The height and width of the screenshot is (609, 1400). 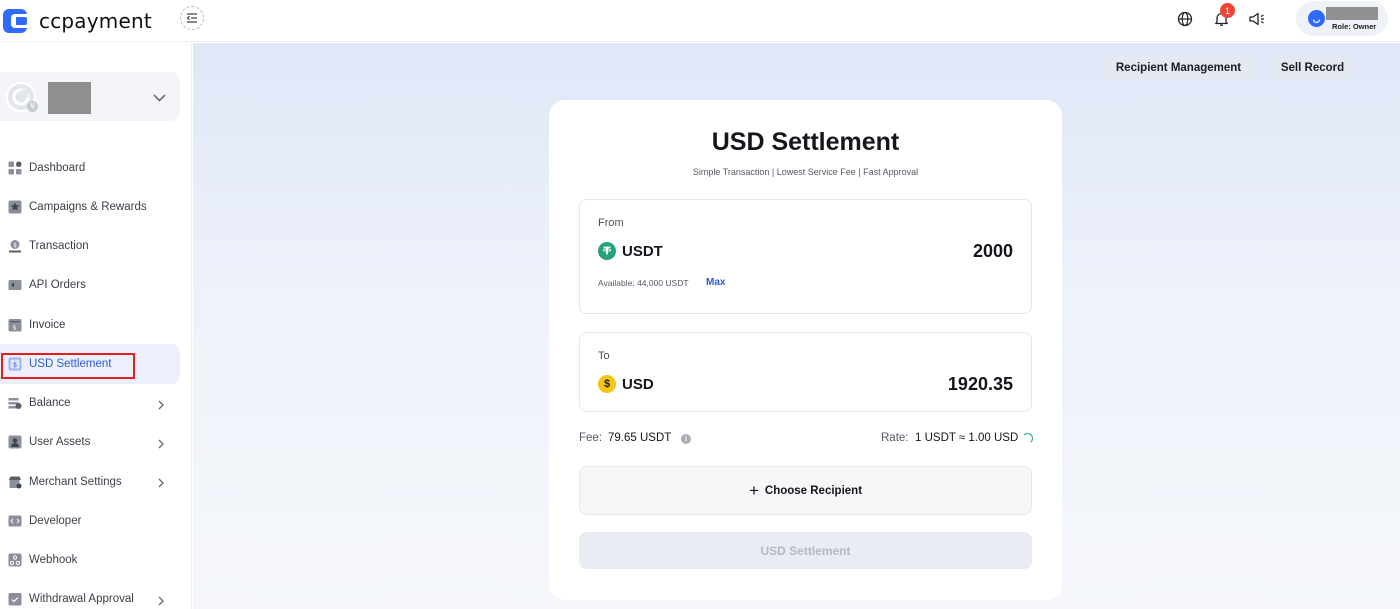 What do you see at coordinates (95, 21) in the screenshot?
I see `brand-name: ccpayment` at bounding box center [95, 21].